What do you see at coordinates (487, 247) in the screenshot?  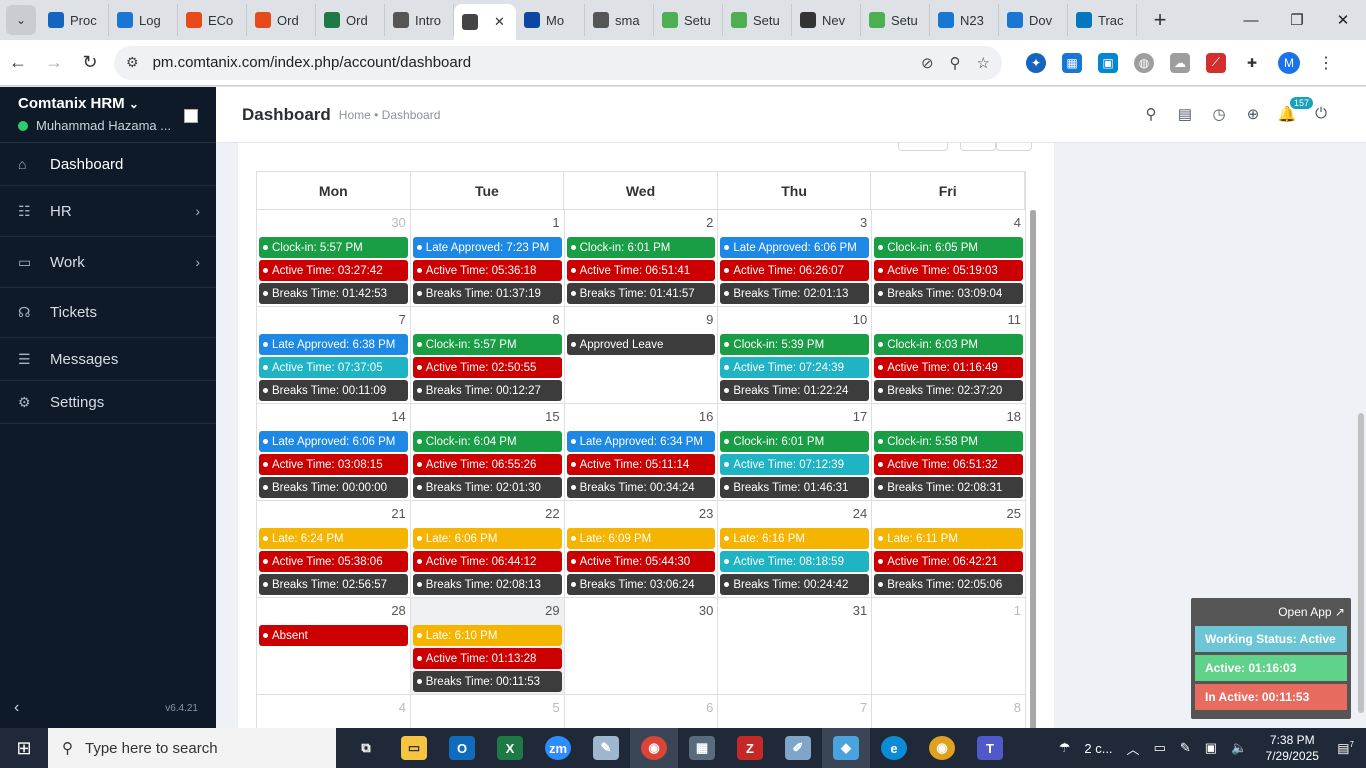 I see `calendar-event: Late Approved: 7:23 PM` at bounding box center [487, 247].